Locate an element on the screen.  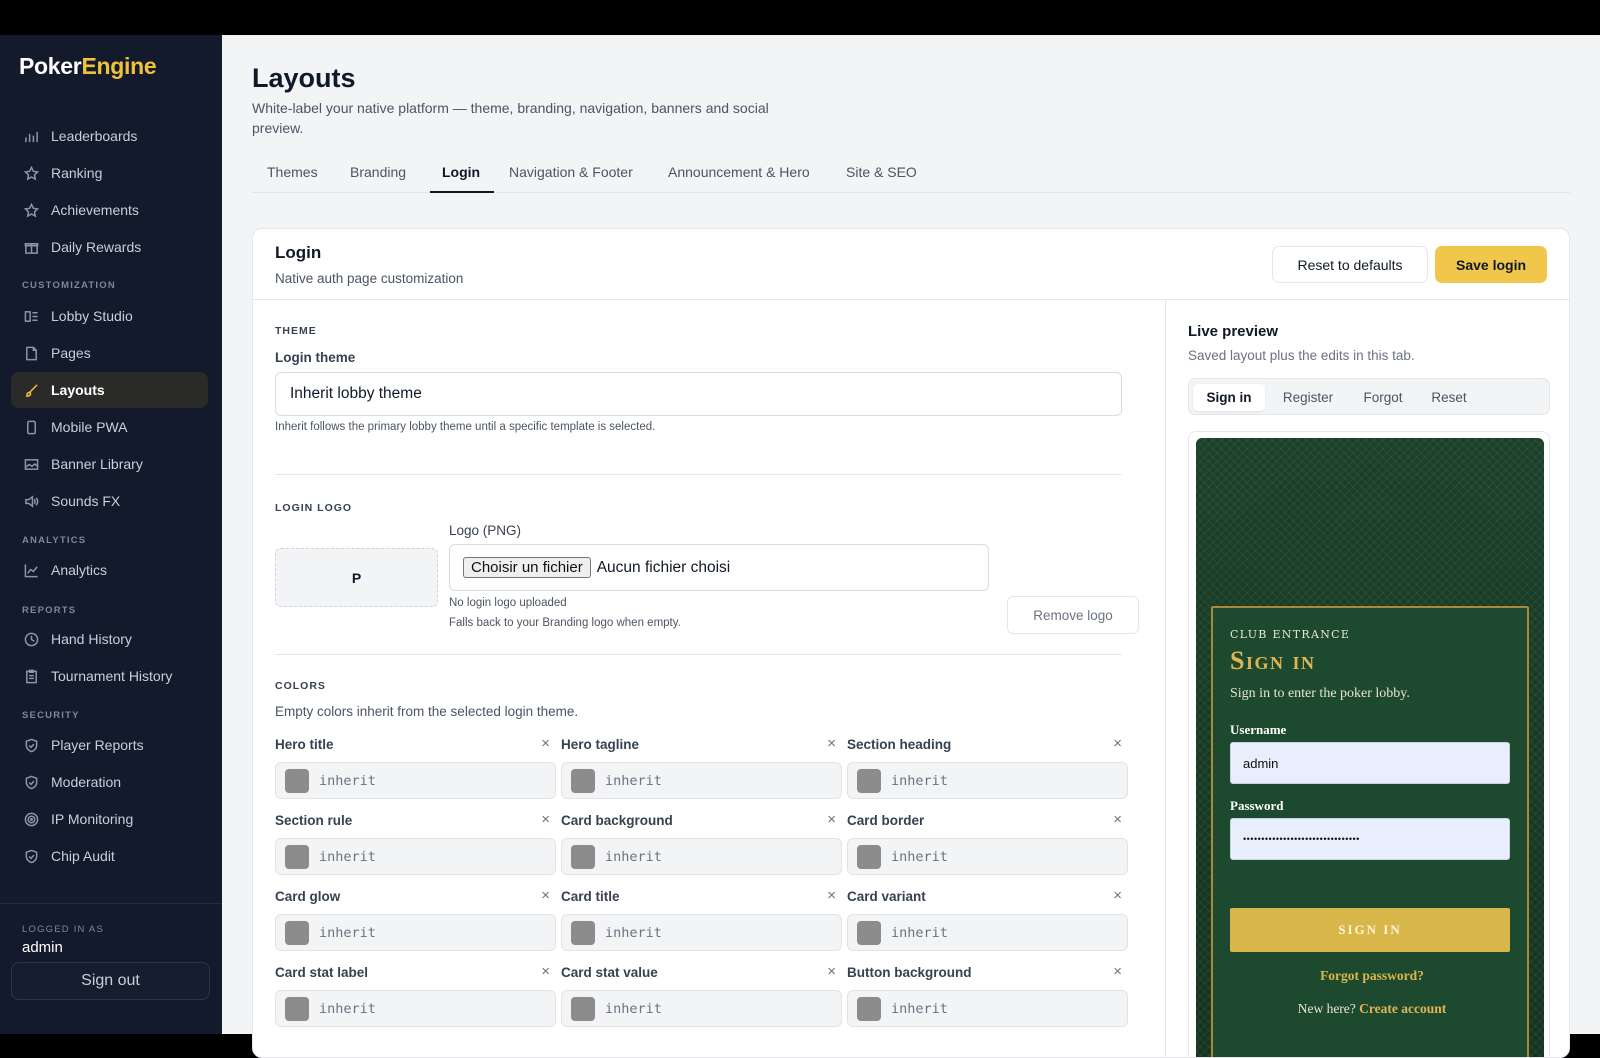
color-field: Card stat label × inherit is located at coordinates (415, 999).